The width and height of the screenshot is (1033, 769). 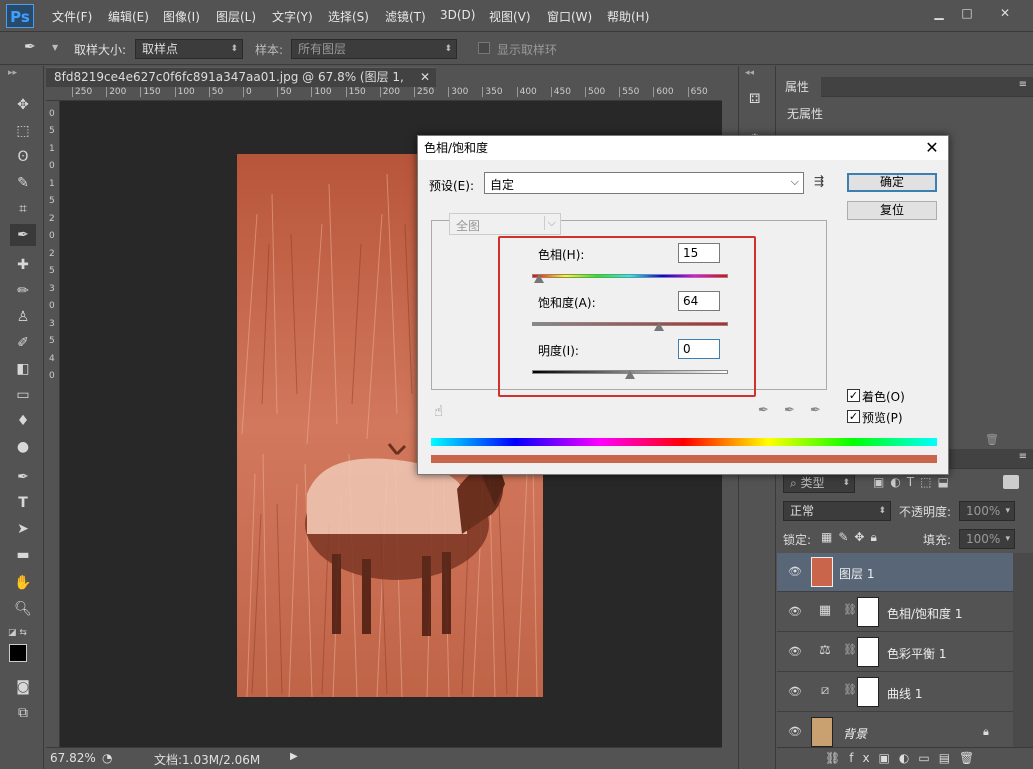 What do you see at coordinates (23, 421) in the screenshot?
I see `blur-tool-icon: ♦` at bounding box center [23, 421].